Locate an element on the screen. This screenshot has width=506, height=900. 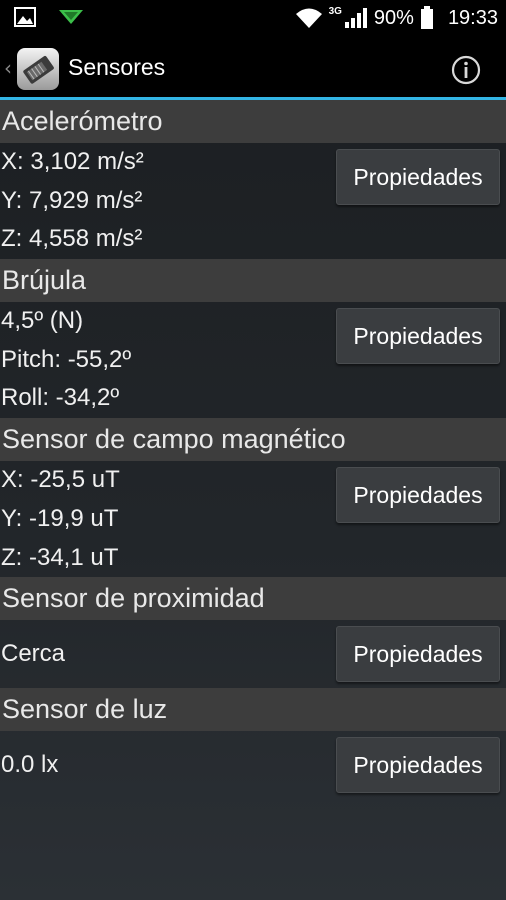
clock: 19:33 is located at coordinates (472, 17).